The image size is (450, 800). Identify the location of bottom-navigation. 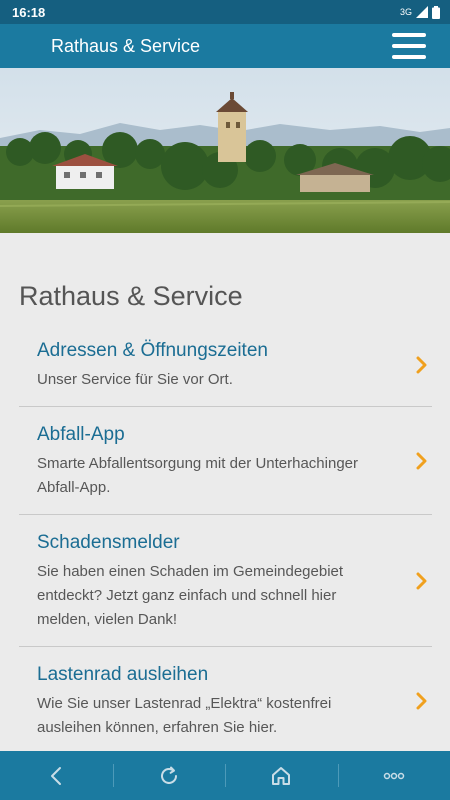
(225, 775).